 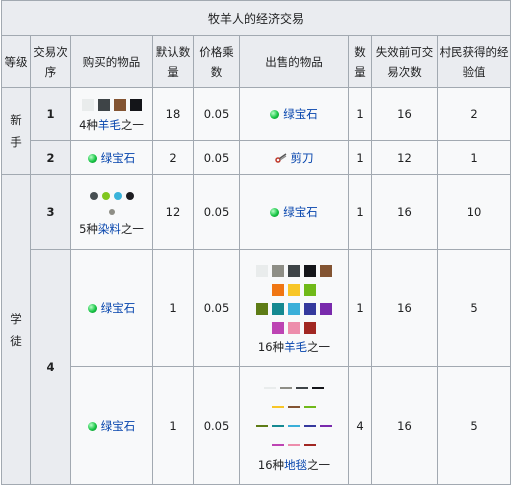 I want to click on wool-icon-group, so click(x=294, y=270).